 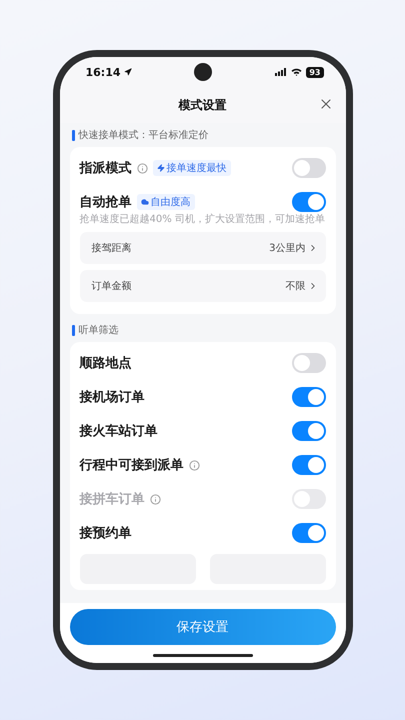 I want to click on battery-level: 93, so click(x=315, y=72).